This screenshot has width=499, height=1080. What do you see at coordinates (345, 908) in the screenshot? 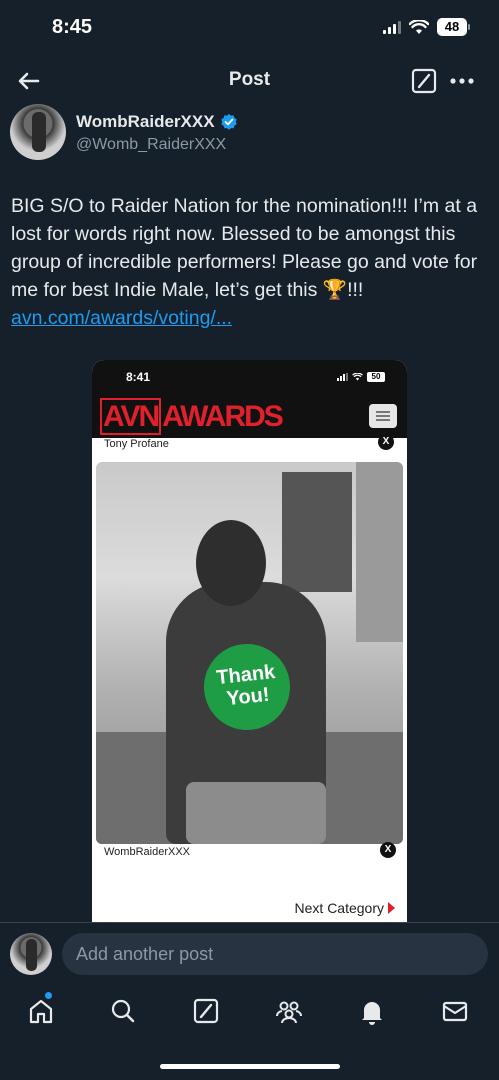
I see `next-category-link: Next Category` at bounding box center [345, 908].